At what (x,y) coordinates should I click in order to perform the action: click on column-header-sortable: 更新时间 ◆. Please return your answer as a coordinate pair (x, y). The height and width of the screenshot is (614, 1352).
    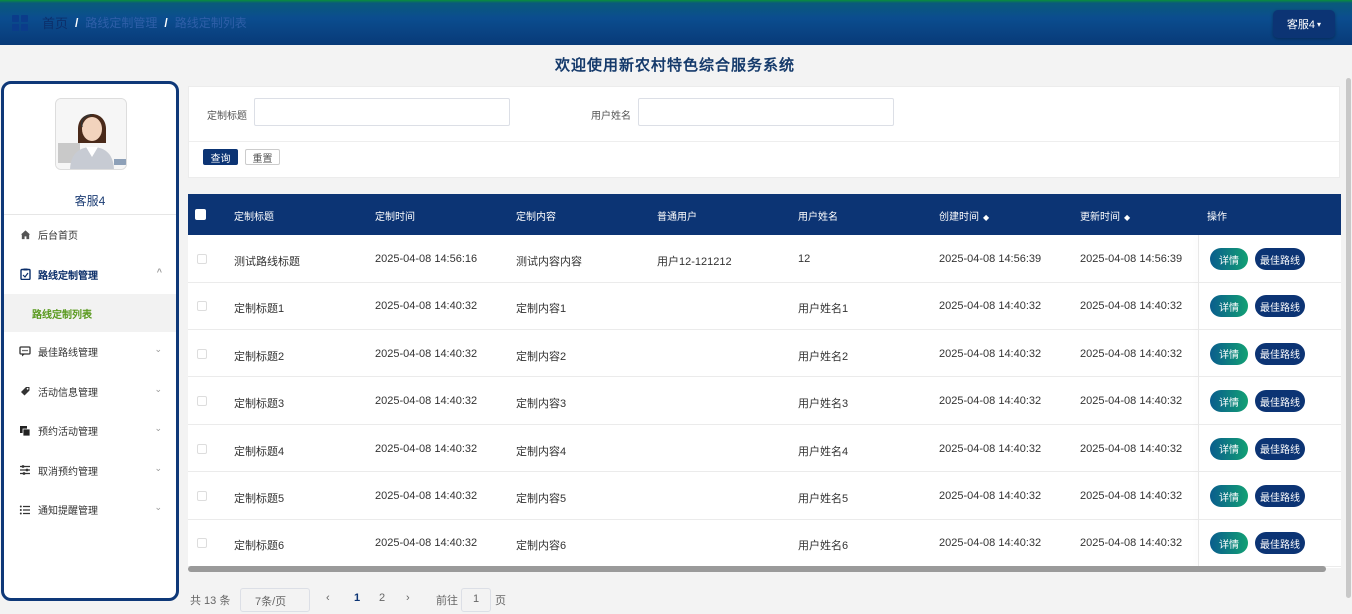
    Looking at the image, I should click on (1105, 215).